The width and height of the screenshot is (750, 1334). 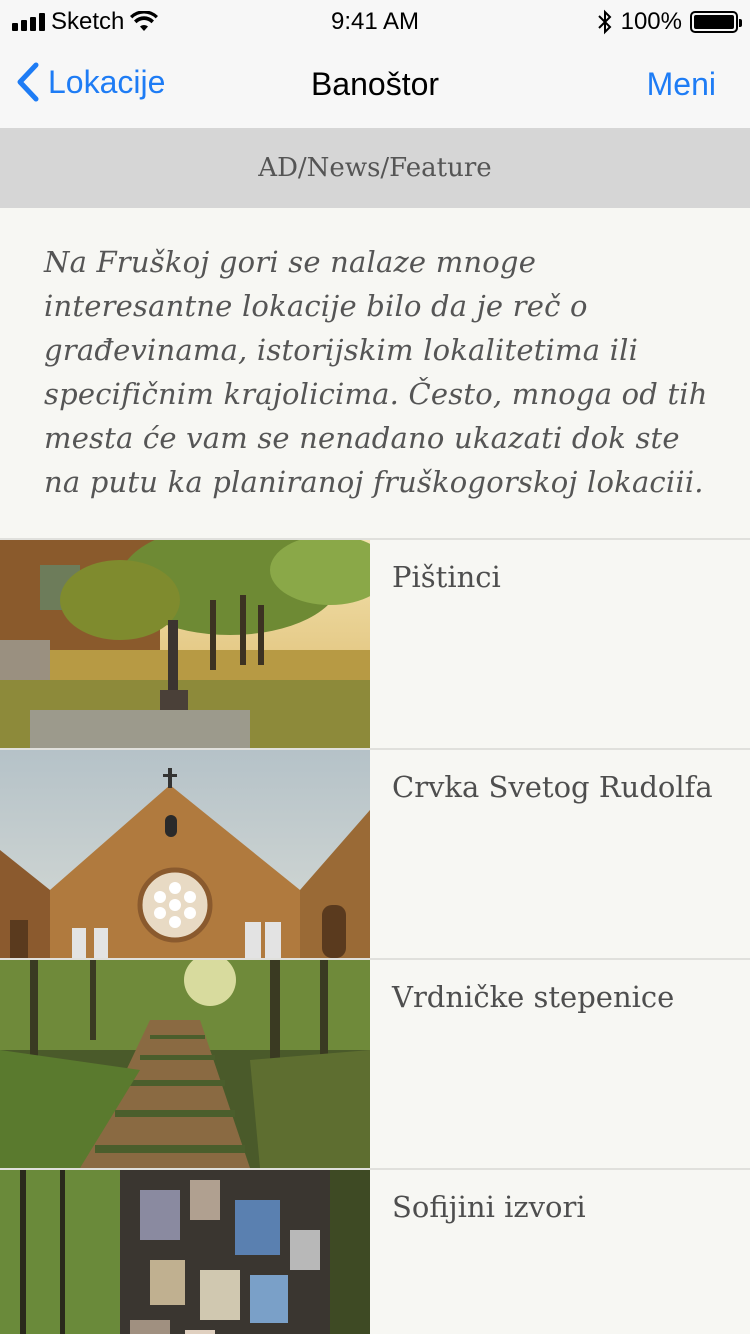 I want to click on status-right: 100%, so click(x=669, y=22).